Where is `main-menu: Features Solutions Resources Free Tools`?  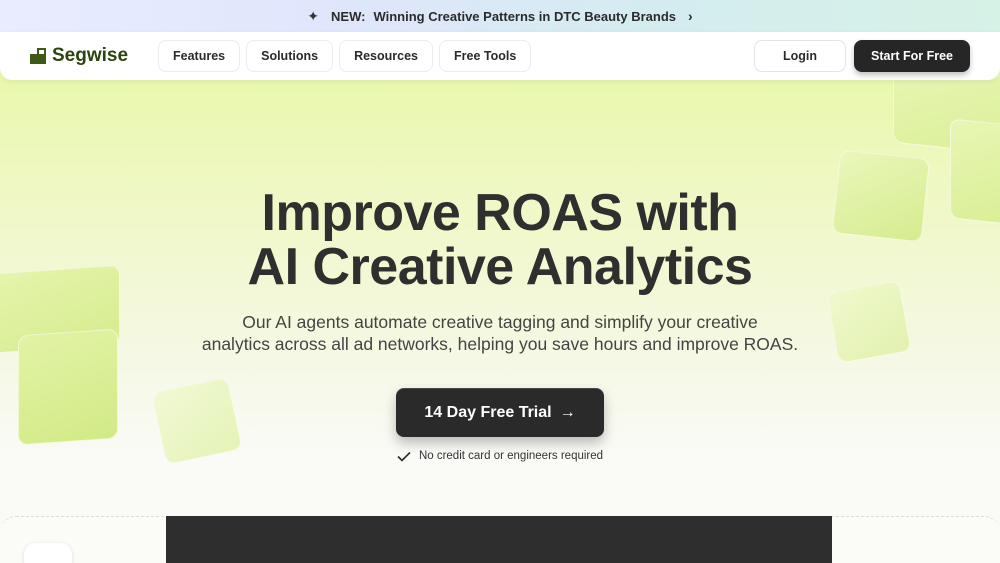 main-menu: Features Solutions Resources Free Tools is located at coordinates (345, 56).